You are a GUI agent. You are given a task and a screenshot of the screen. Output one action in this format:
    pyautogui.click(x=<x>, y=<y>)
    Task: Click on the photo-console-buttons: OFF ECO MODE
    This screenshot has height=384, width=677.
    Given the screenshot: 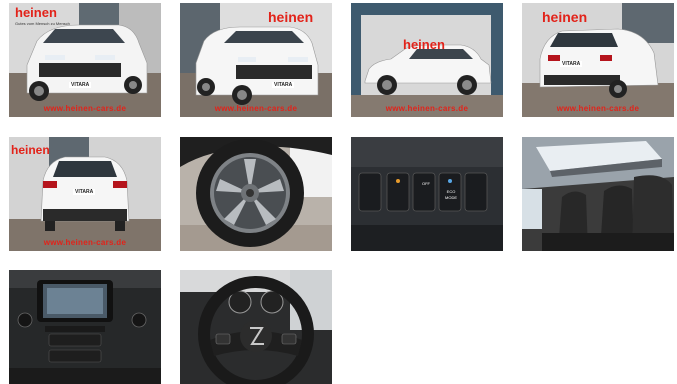 What is the action you would take?
    pyautogui.click(x=427, y=194)
    